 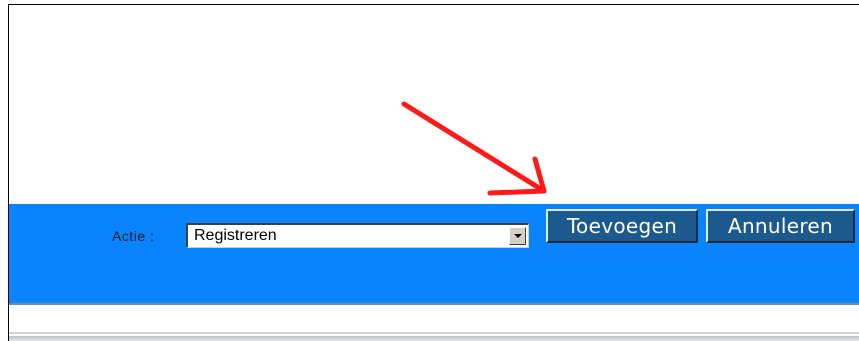 What do you see at coordinates (133, 236) in the screenshot?
I see `action-label: Actie :` at bounding box center [133, 236].